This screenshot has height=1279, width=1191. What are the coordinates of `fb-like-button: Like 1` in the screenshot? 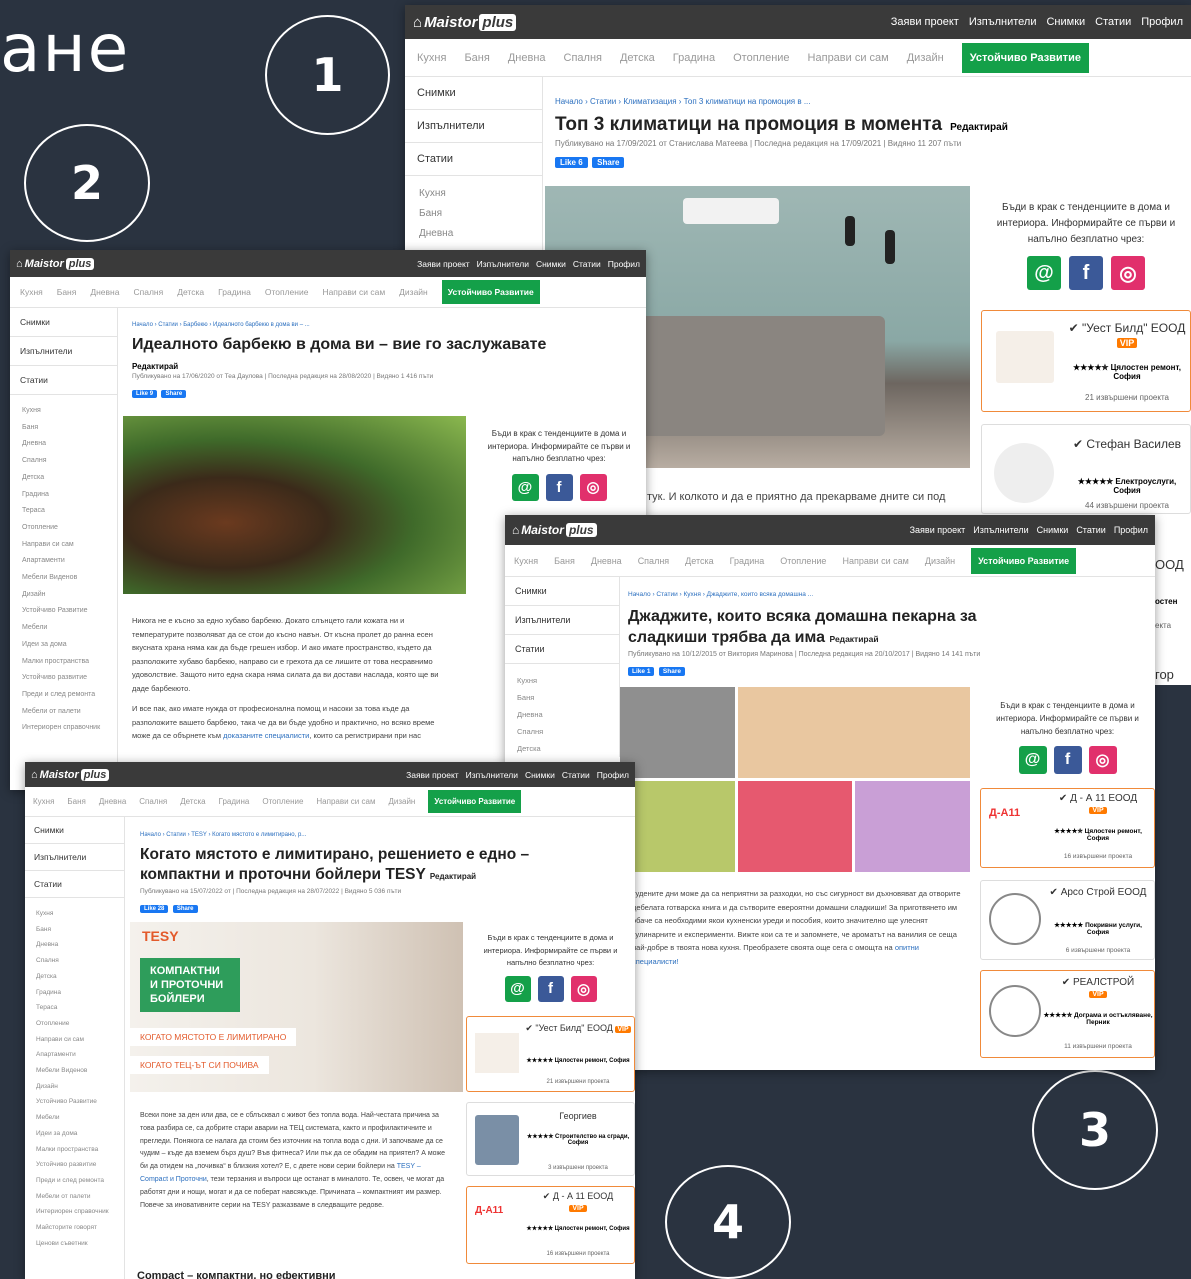 It's located at (641, 671).